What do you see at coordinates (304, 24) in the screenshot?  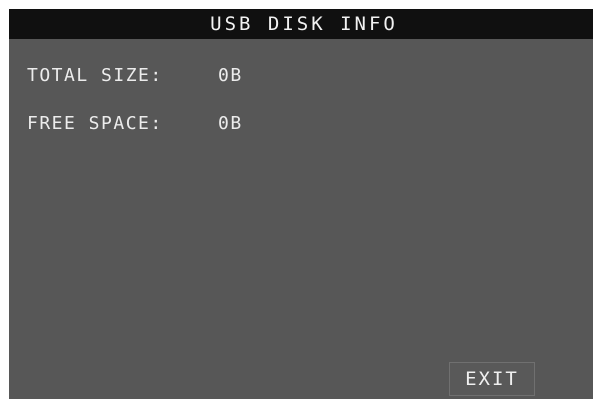 I see `page-title: USB DISK INFO` at bounding box center [304, 24].